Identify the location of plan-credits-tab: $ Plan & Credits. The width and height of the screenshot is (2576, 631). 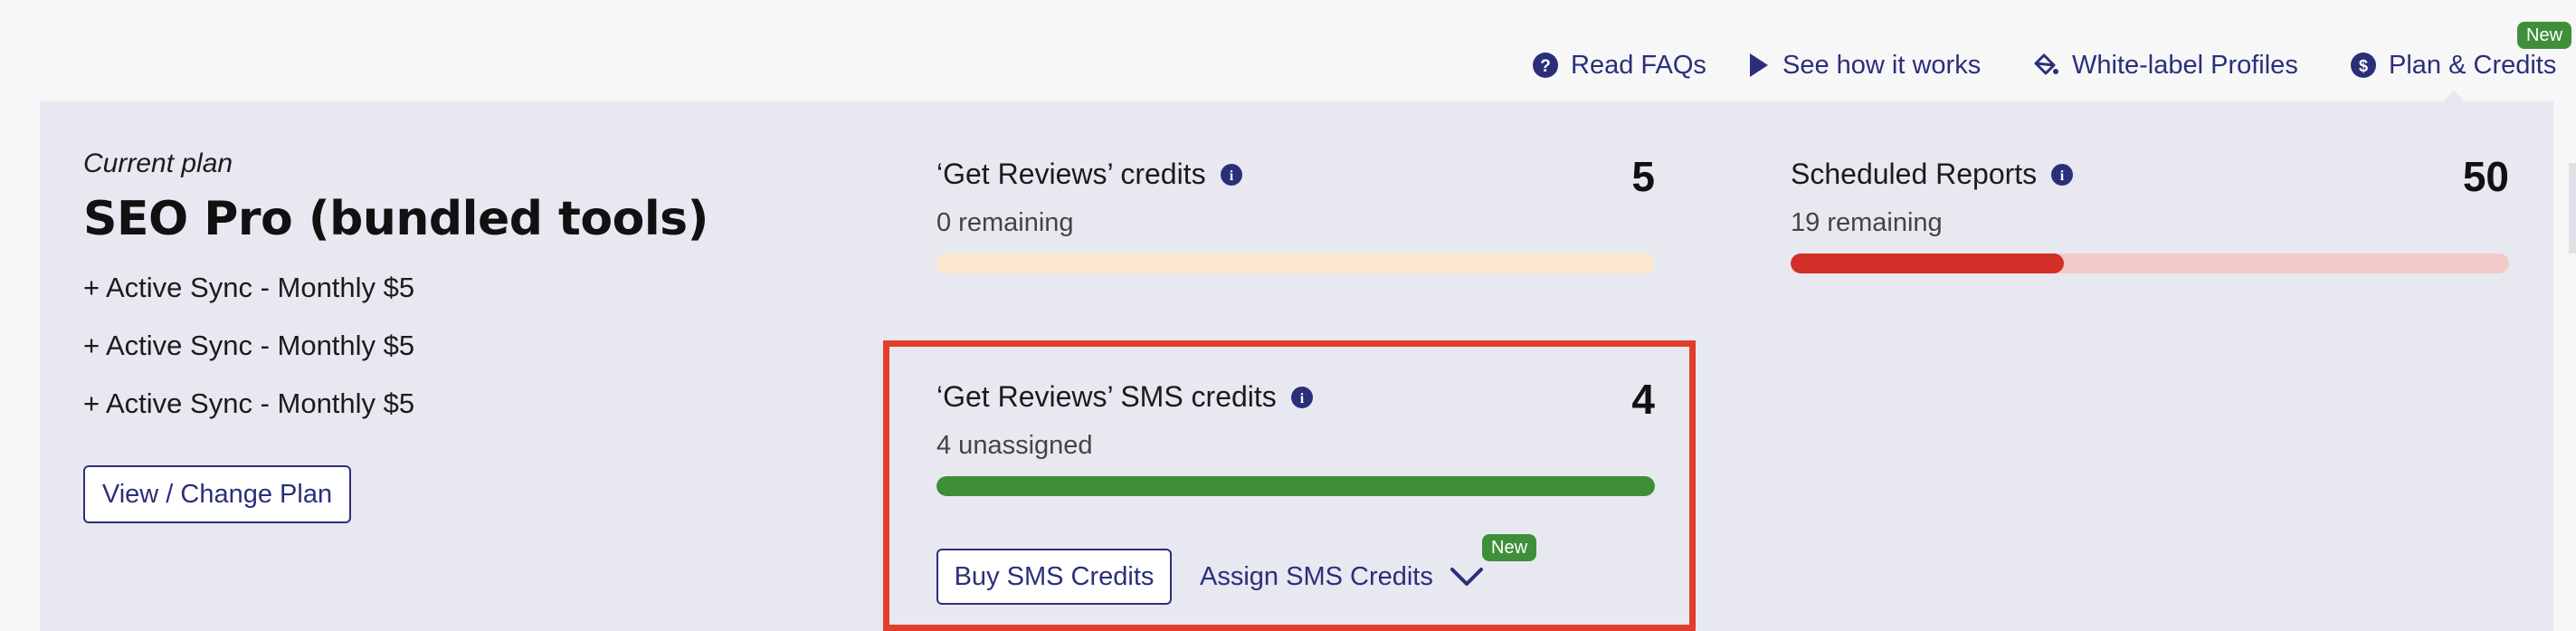
(2454, 77).